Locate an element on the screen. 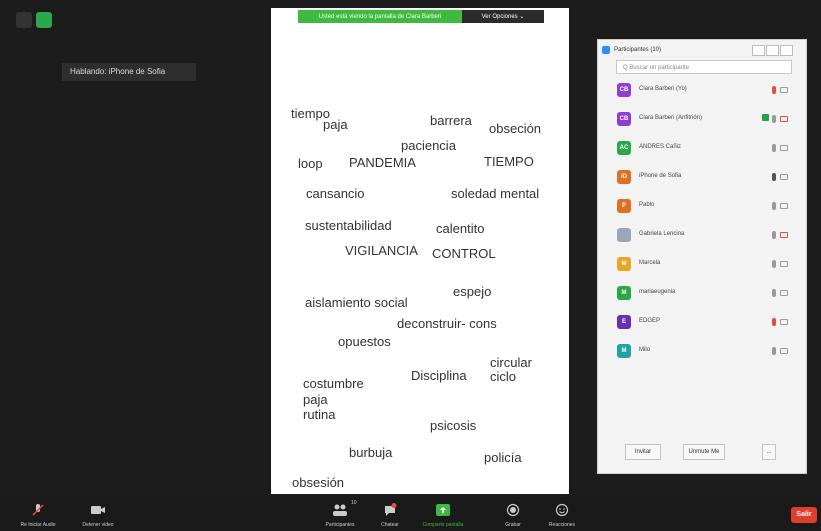 The height and width of the screenshot is (531, 821). participants-count-badge: 10 is located at coordinates (354, 503).